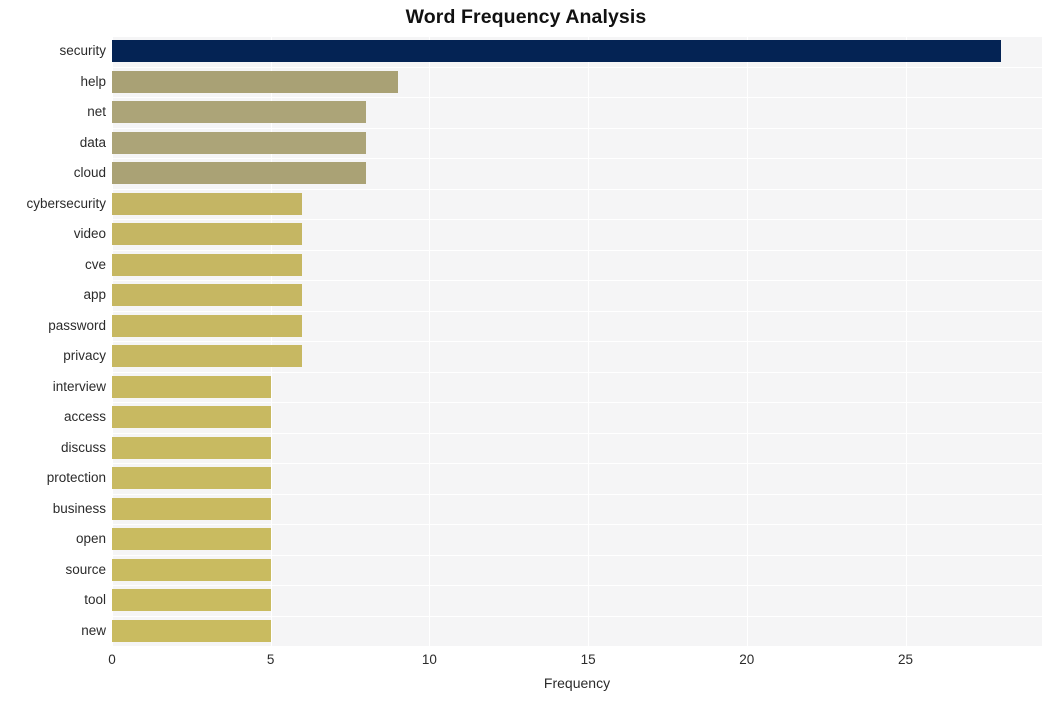 This screenshot has width=1052, height=701. I want to click on y-tick-label-new: new, so click(93, 630).